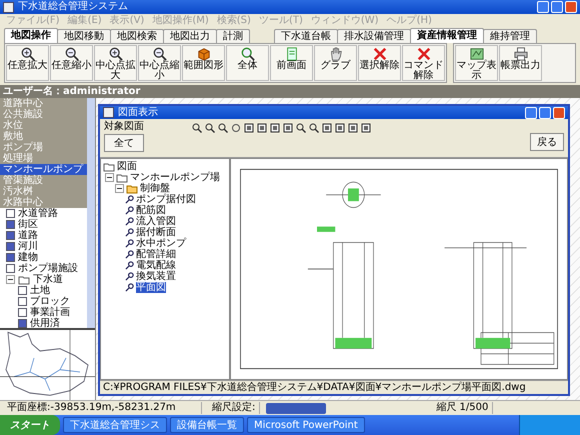 The image size is (580, 435). I want to click on all-button: 全て, so click(124, 143).